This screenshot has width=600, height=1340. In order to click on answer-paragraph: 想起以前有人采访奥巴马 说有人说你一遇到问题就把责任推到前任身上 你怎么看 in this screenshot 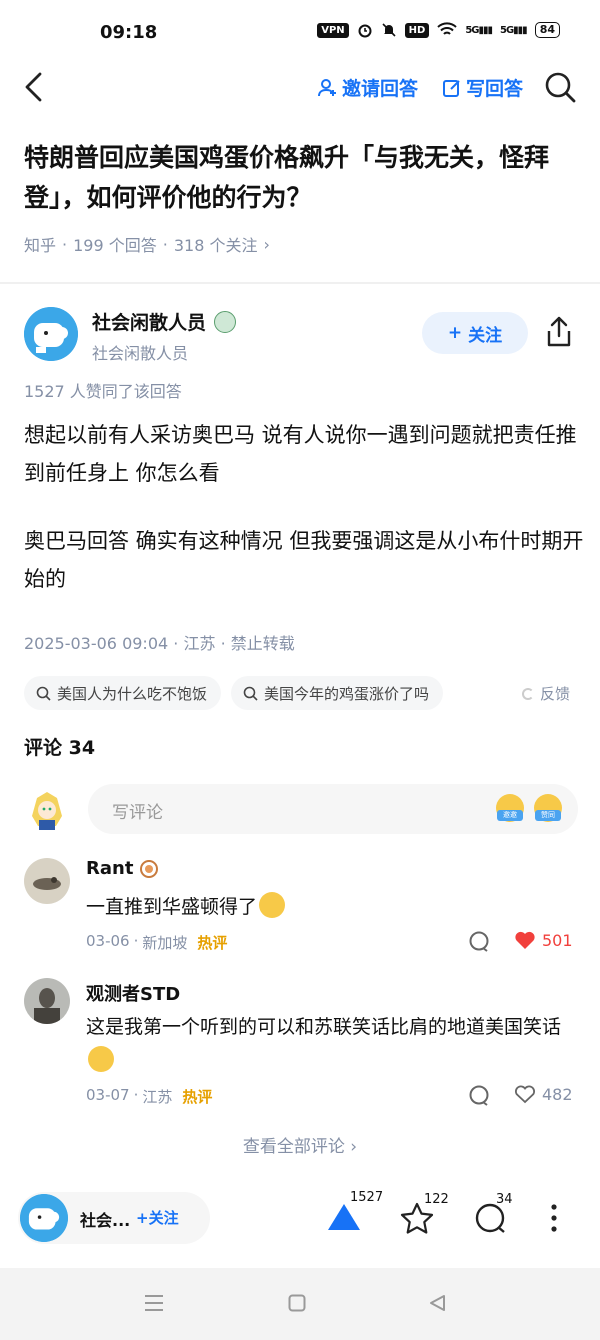, I will do `click(300, 454)`.